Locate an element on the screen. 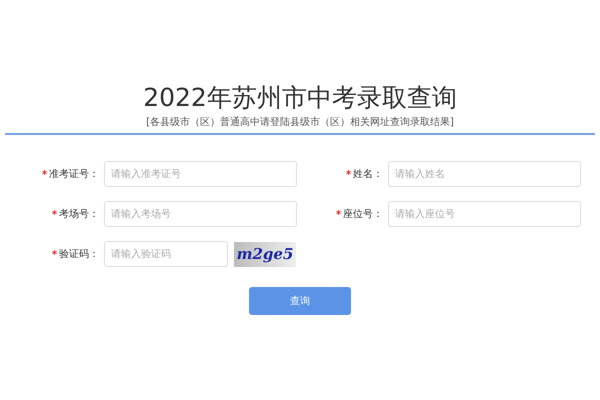 This screenshot has width=600, height=400. input-field: 请输入考场号 is located at coordinates (200, 214).